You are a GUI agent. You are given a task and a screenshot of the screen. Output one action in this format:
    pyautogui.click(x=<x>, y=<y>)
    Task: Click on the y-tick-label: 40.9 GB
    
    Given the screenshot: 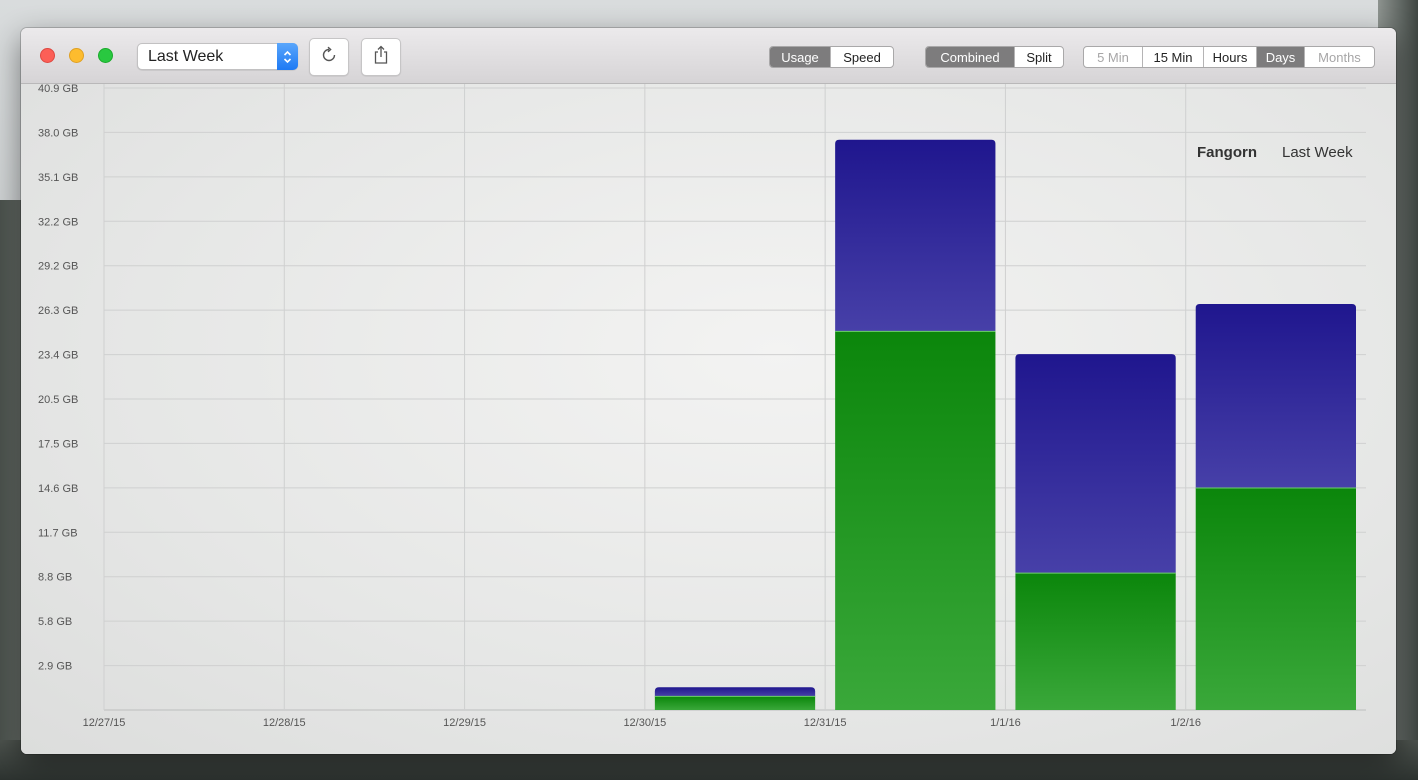 What is the action you would take?
    pyautogui.click(x=58, y=89)
    